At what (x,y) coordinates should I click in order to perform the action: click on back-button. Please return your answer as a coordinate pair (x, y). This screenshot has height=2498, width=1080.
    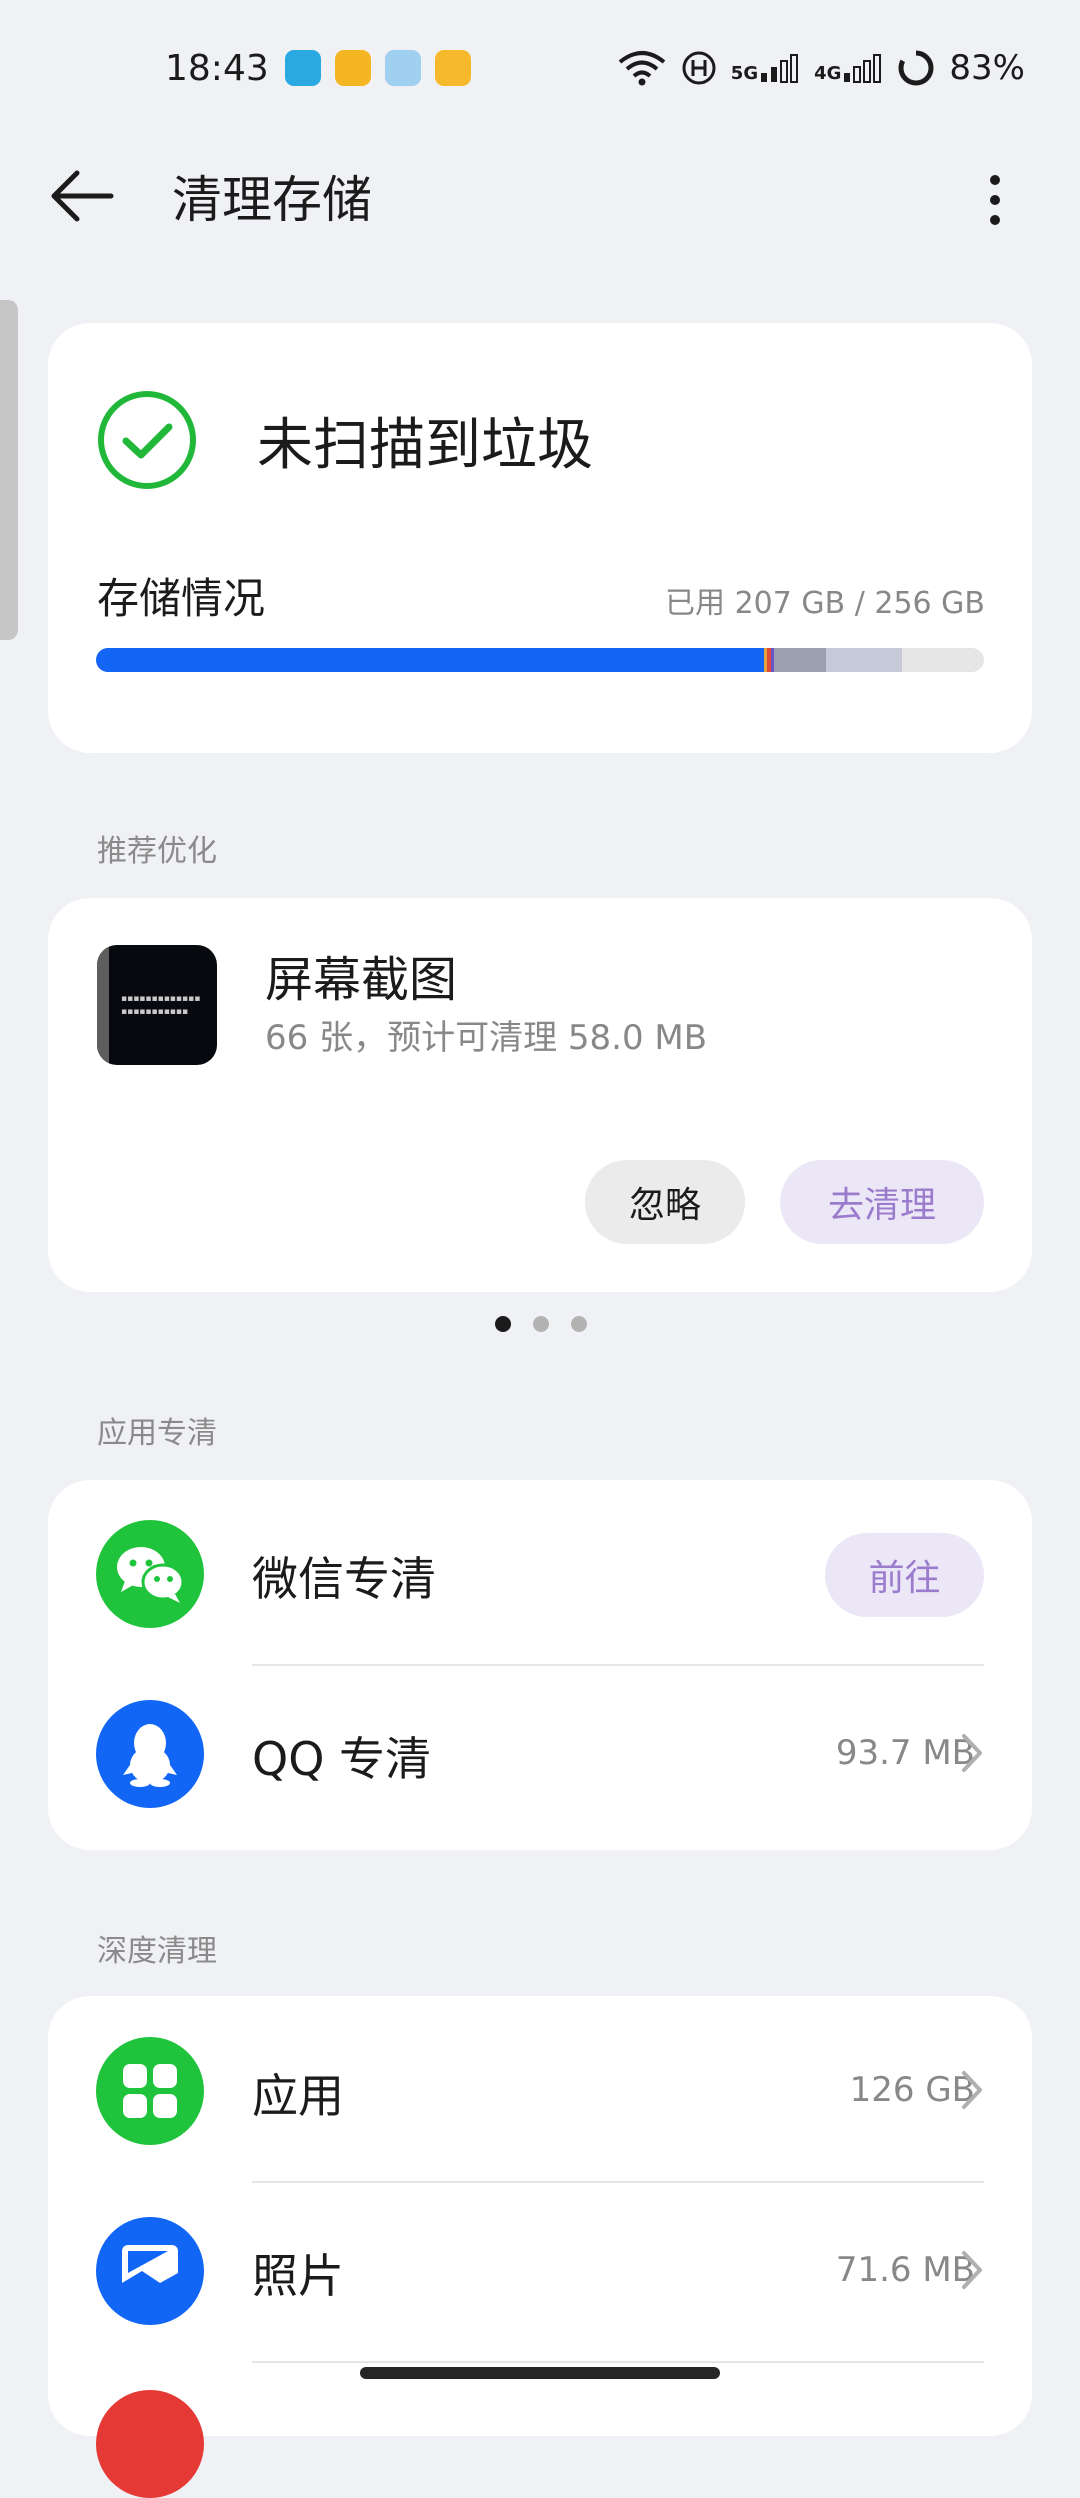
    Looking at the image, I should click on (85, 200).